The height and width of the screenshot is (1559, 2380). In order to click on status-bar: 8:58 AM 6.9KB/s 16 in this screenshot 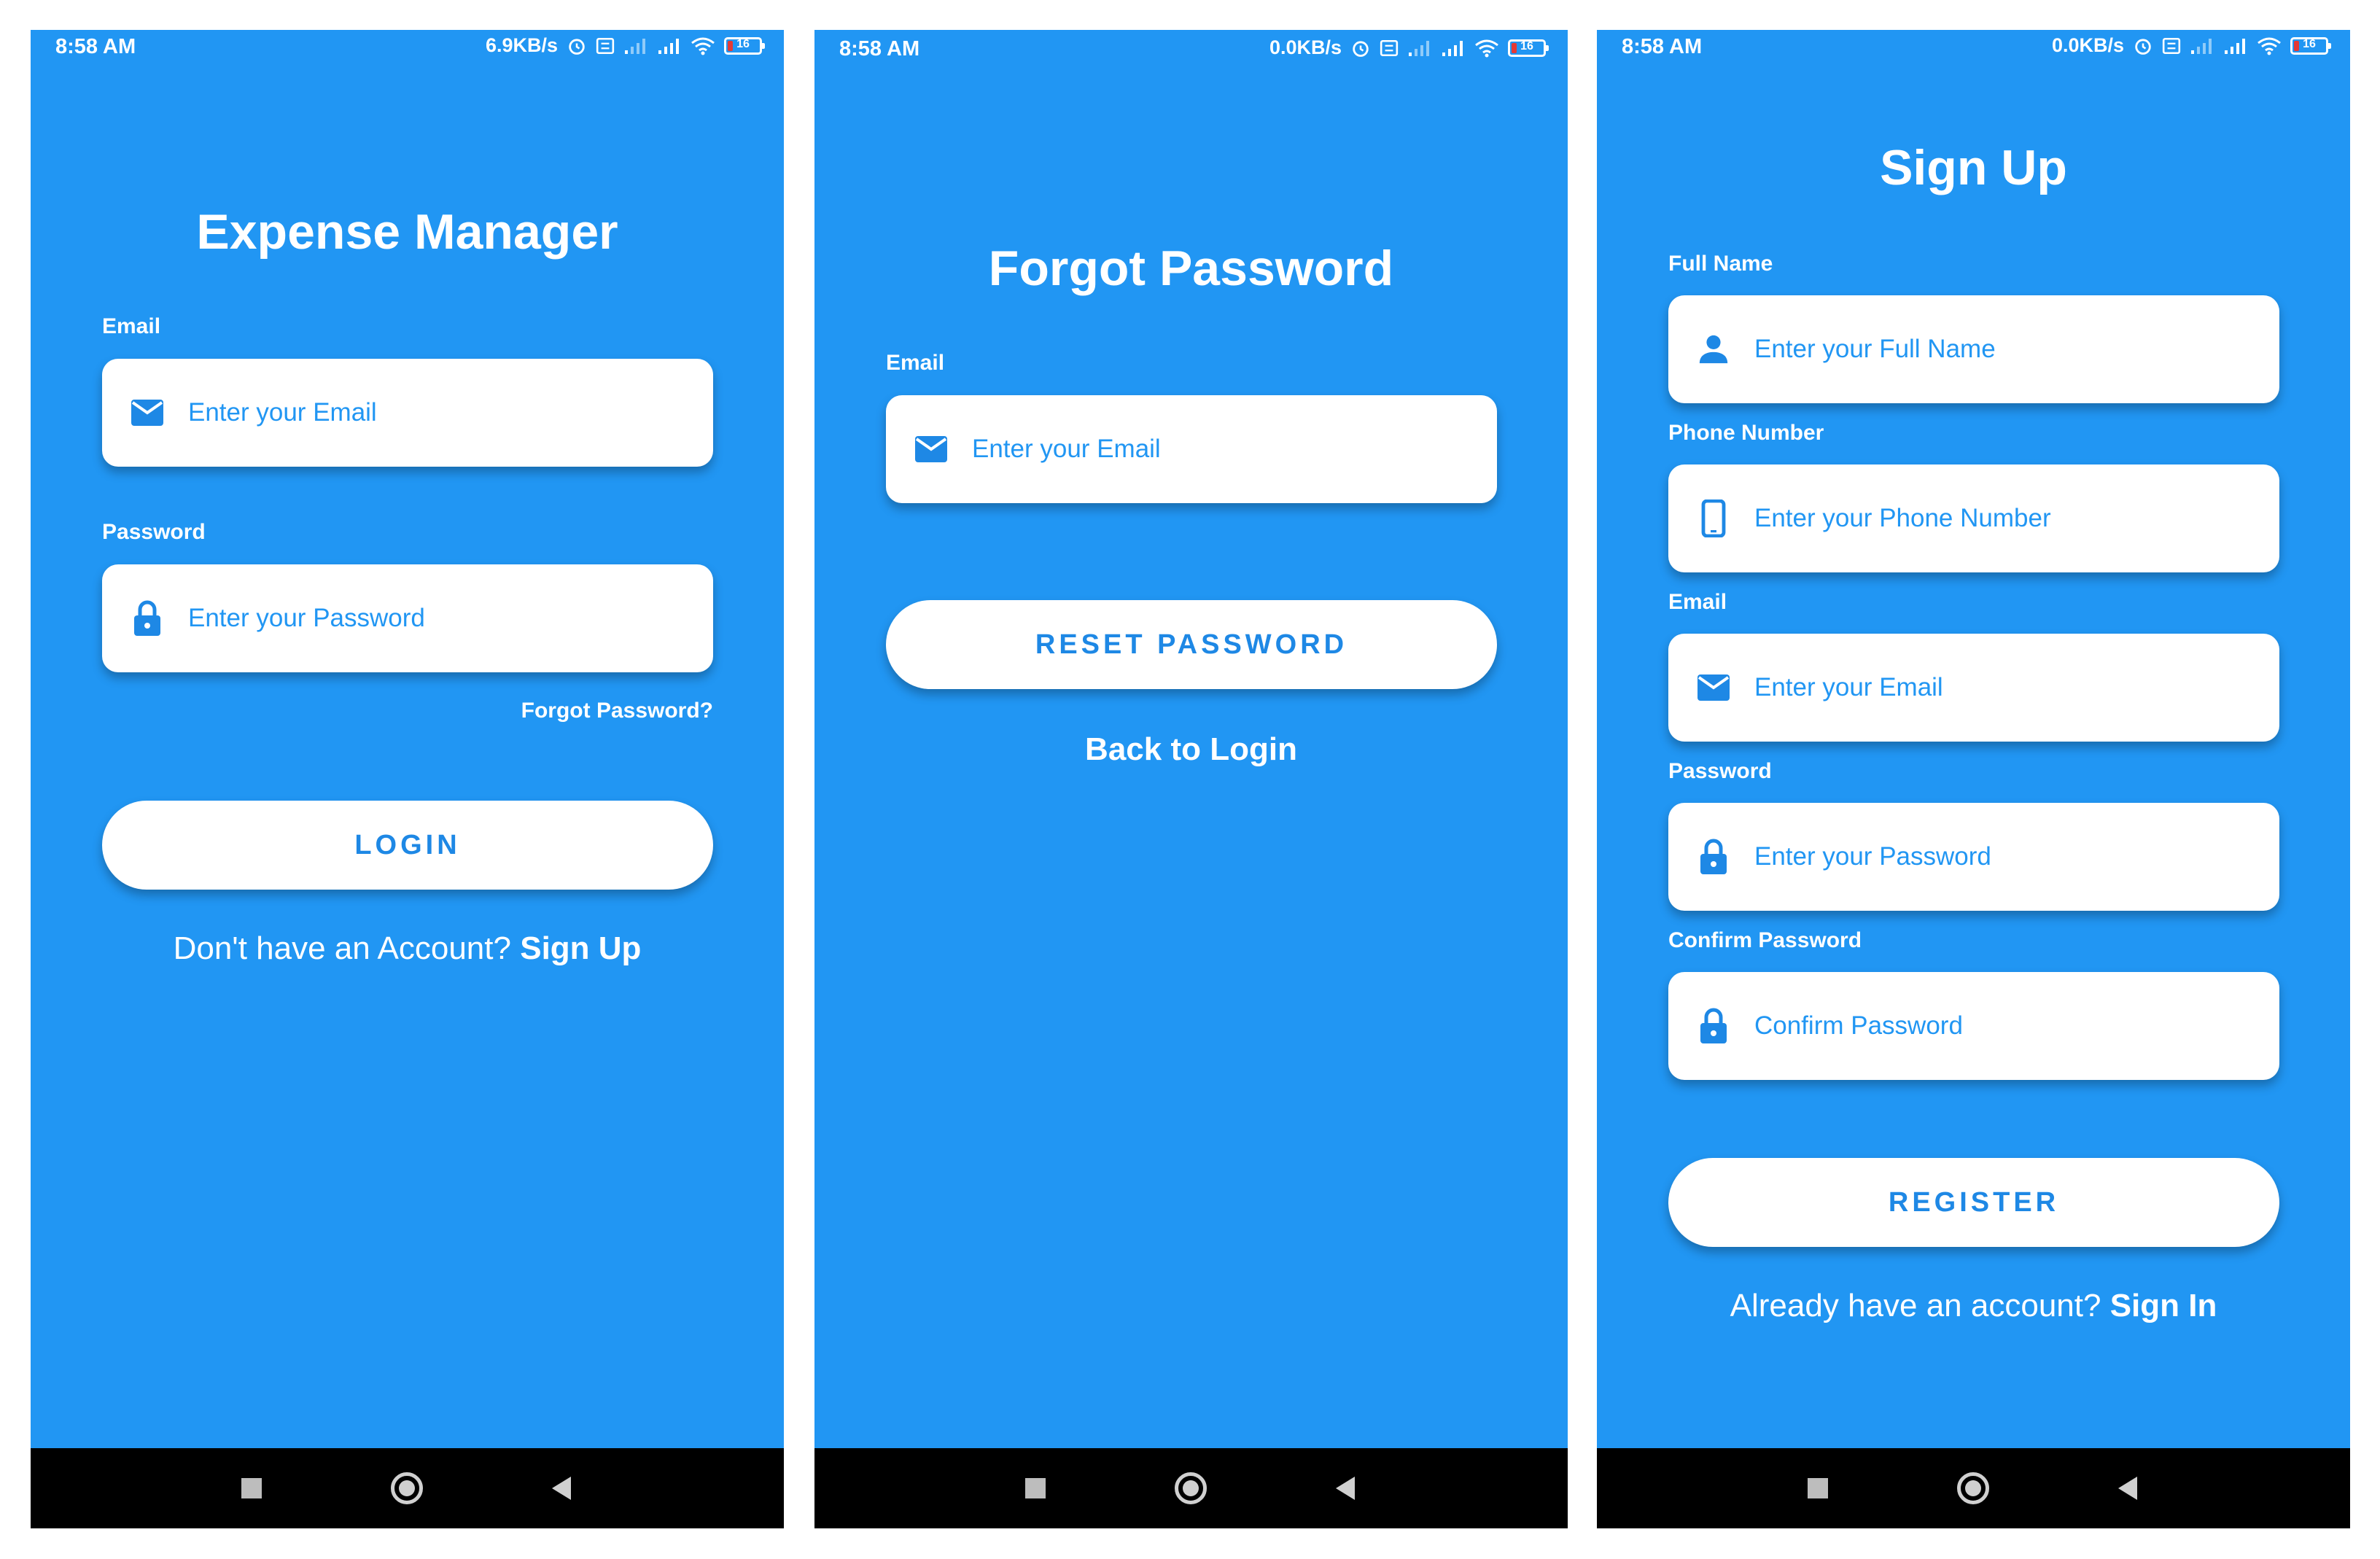, I will do `click(407, 48)`.